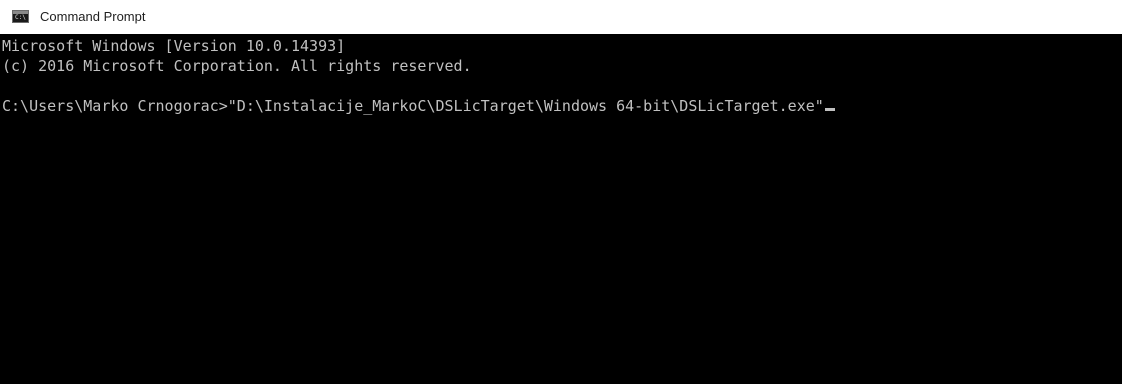 The image size is (1122, 384). Describe the element at coordinates (174, 46) in the screenshot. I see `console-line-version: Microsoft Windows [Version 10.0.14393]` at that location.